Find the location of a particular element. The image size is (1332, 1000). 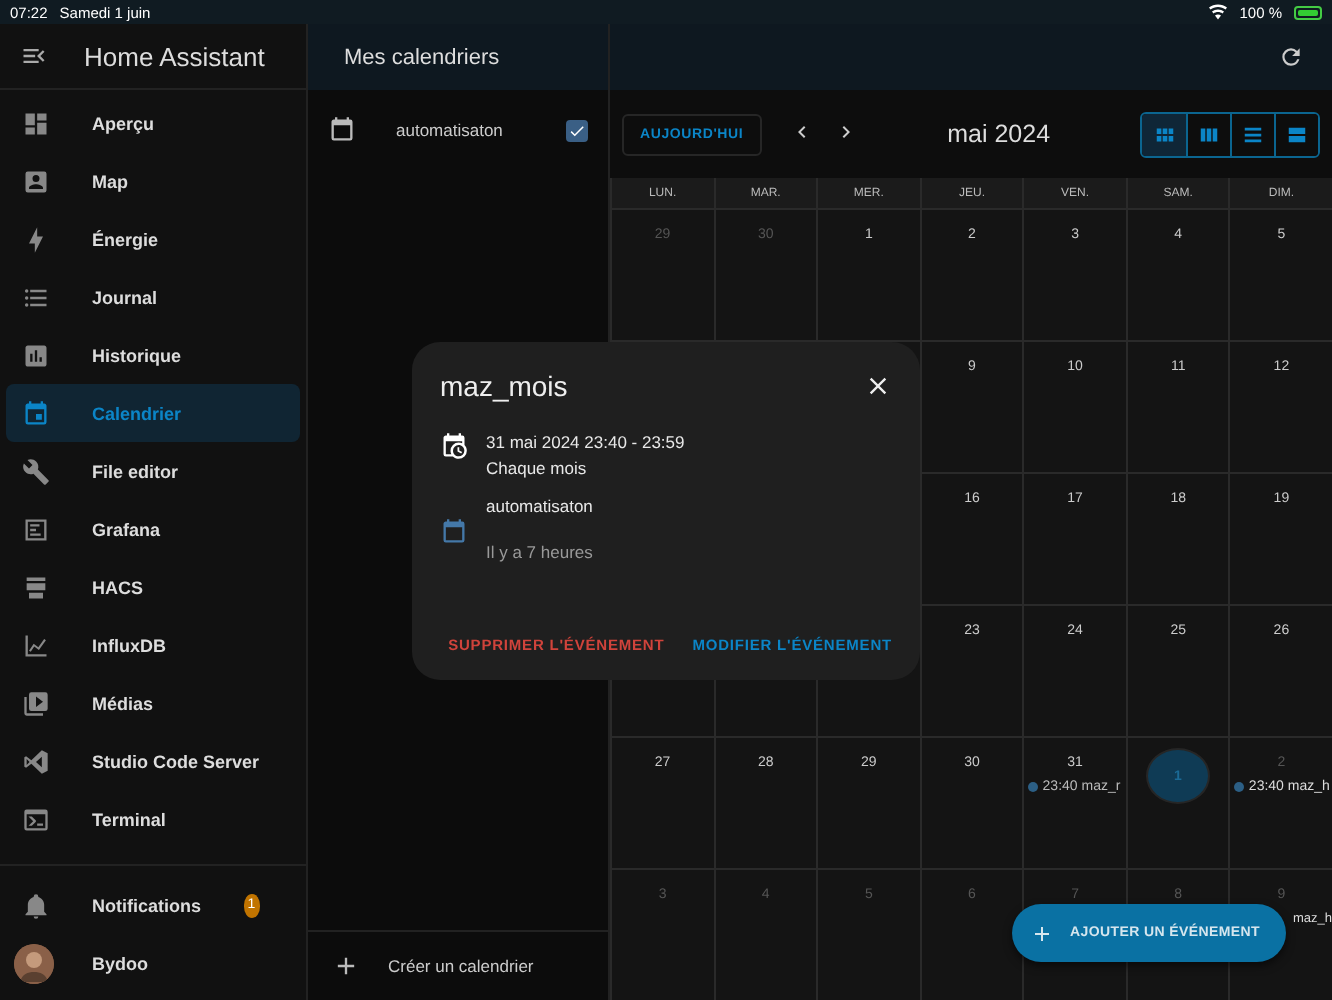

sidebar-item: Journal is located at coordinates (153, 297).